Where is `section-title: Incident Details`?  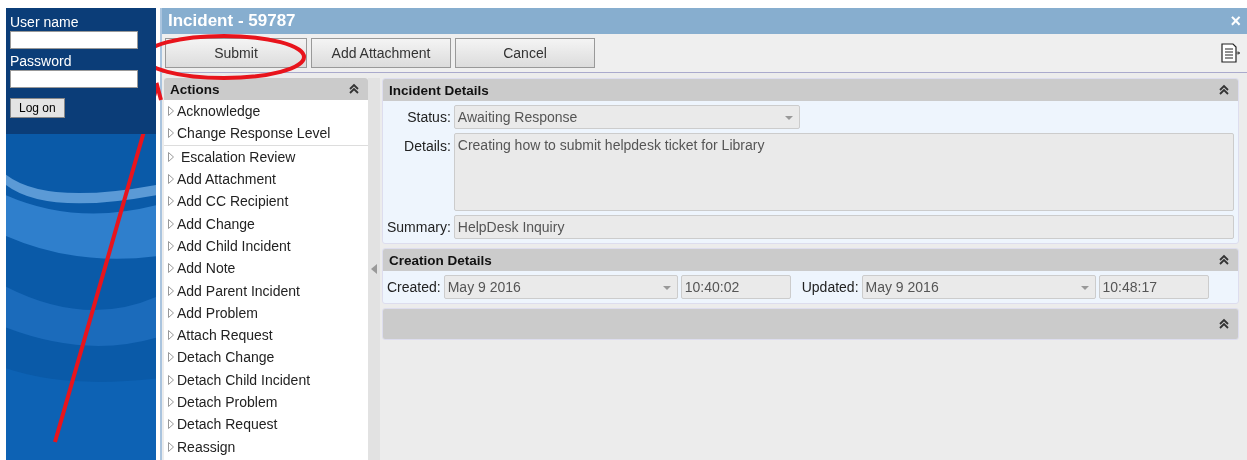
section-title: Incident Details is located at coordinates (439, 90).